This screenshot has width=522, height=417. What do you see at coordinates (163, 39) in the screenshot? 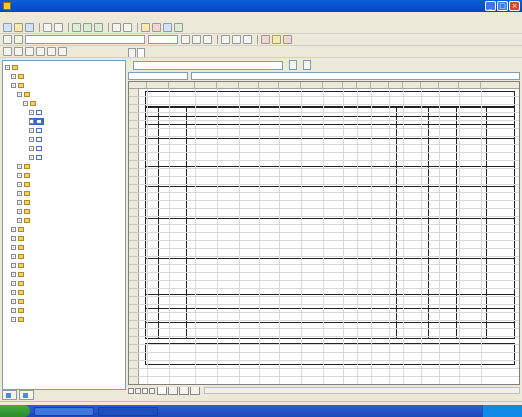
I see `size-combo` at bounding box center [163, 39].